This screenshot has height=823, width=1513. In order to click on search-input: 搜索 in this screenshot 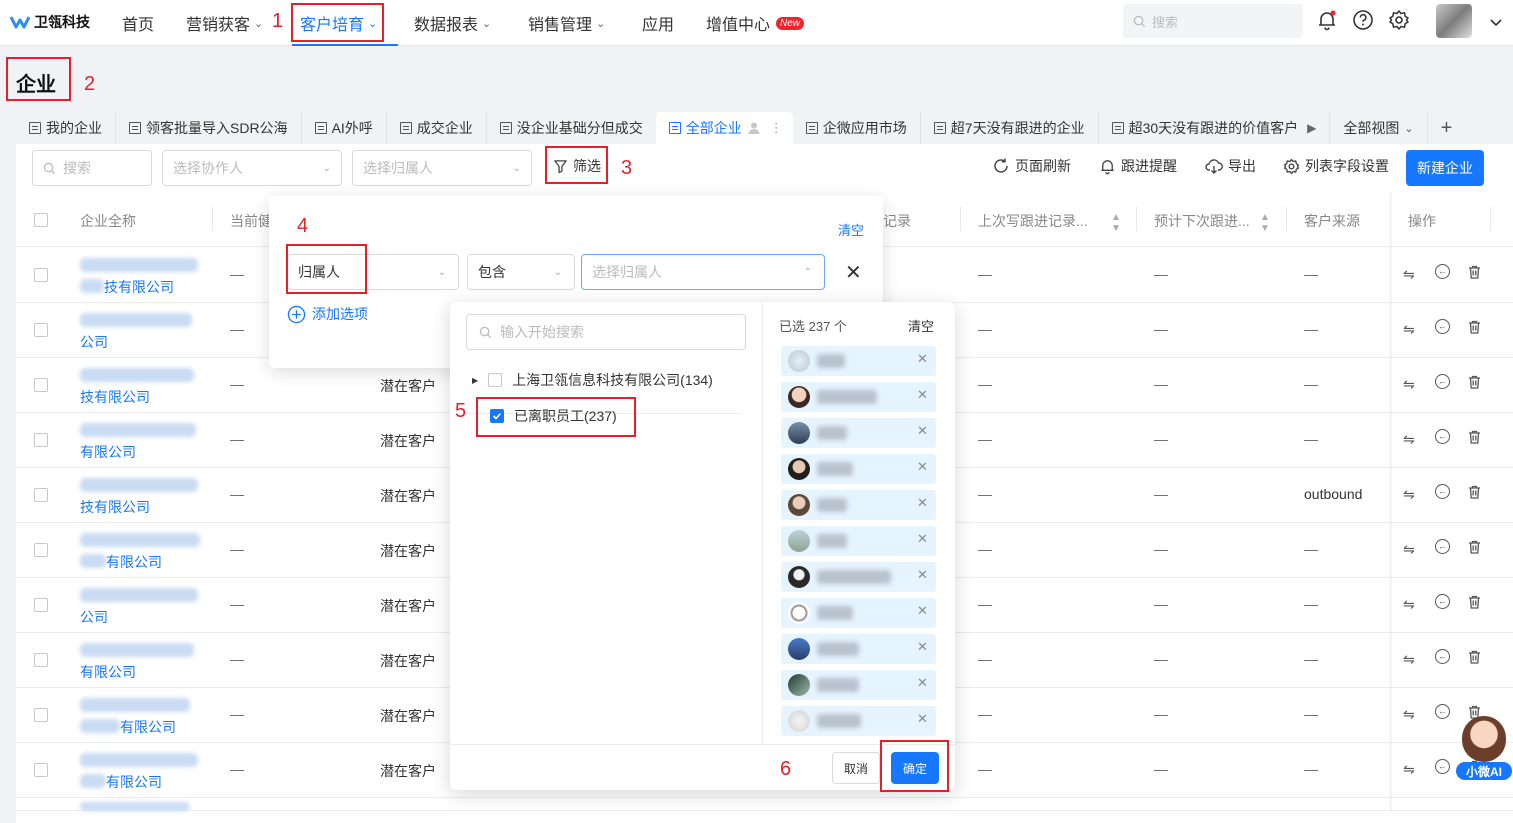, I will do `click(92, 168)`.